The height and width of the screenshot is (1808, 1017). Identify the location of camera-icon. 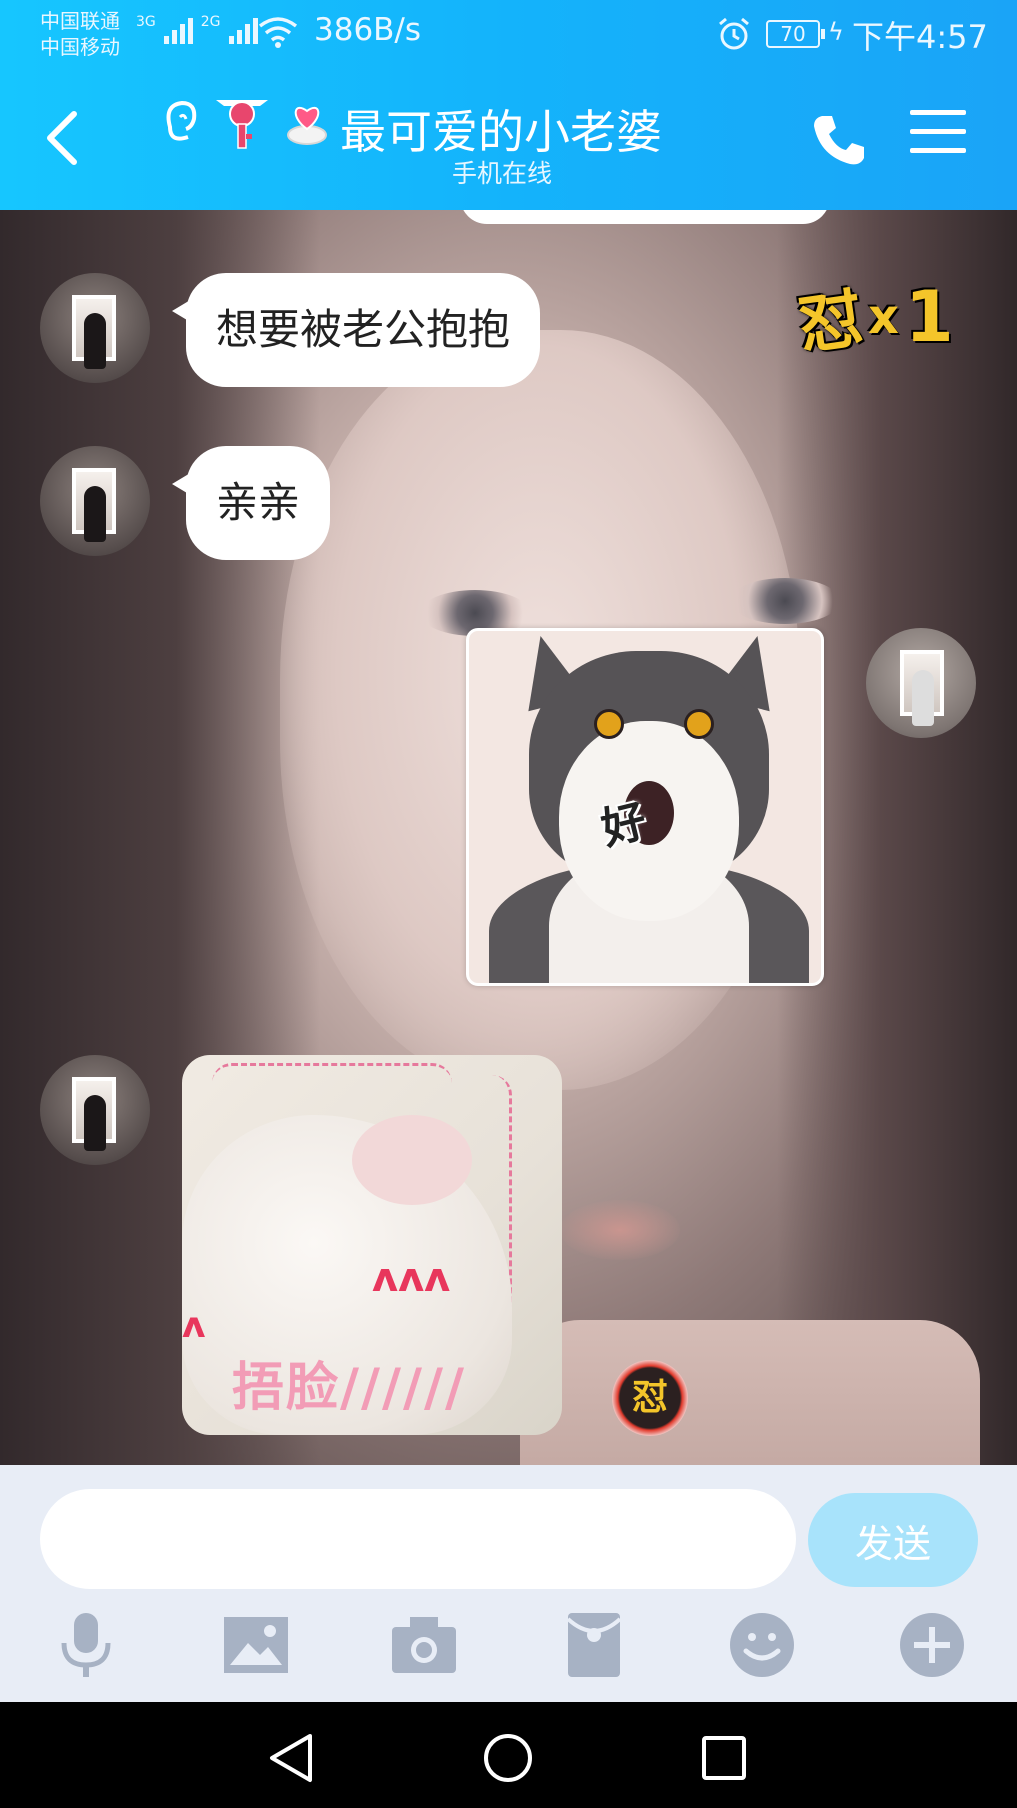
(424, 1645).